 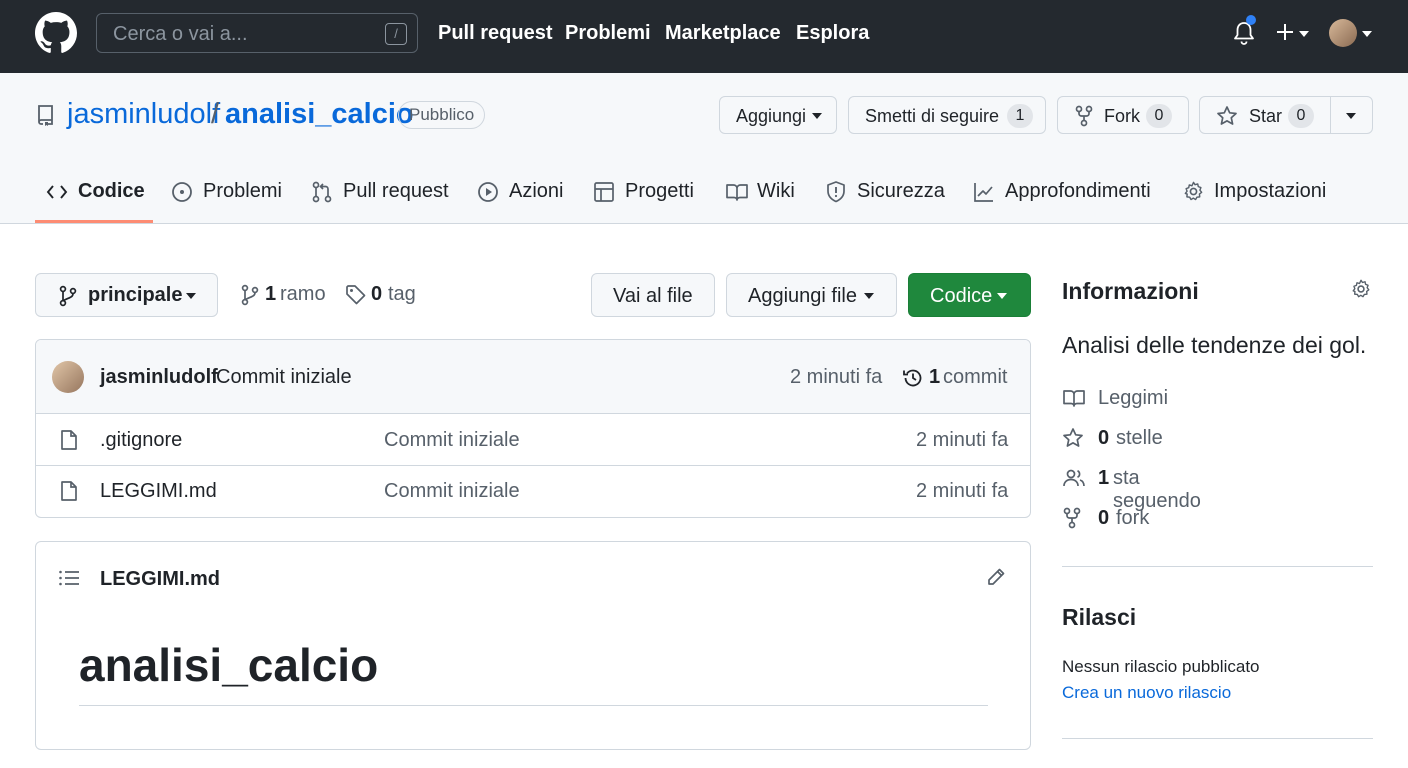 What do you see at coordinates (495, 33) in the screenshot?
I see `nav-pull-requests: Pull request` at bounding box center [495, 33].